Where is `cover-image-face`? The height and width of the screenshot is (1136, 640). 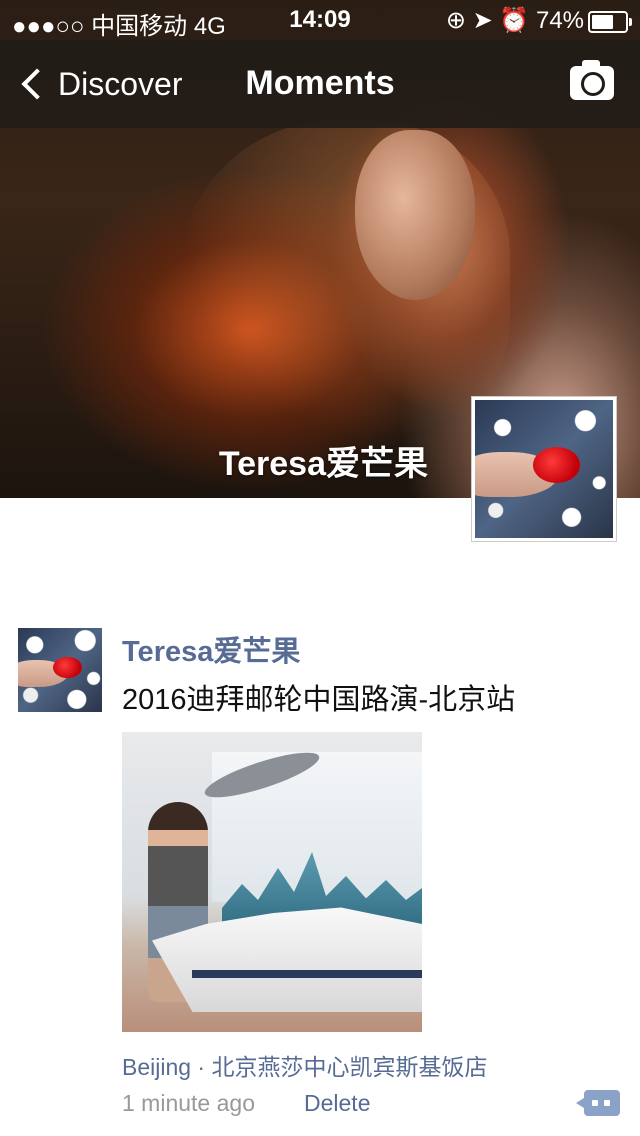
cover-image-face is located at coordinates (415, 215).